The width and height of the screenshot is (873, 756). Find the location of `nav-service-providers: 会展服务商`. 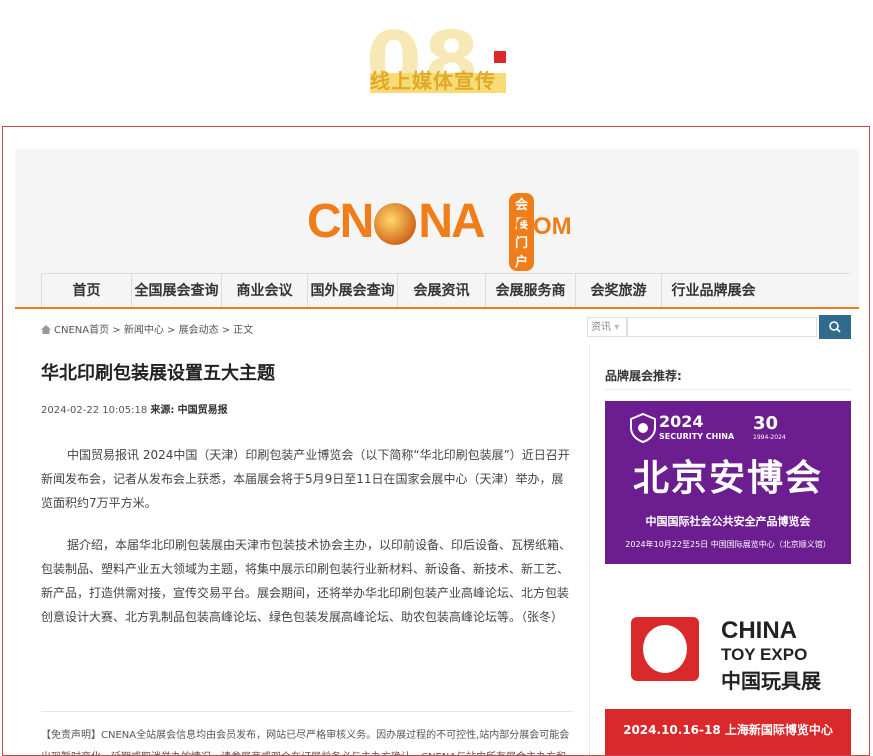

nav-service-providers: 会展服务商 is located at coordinates (530, 291).